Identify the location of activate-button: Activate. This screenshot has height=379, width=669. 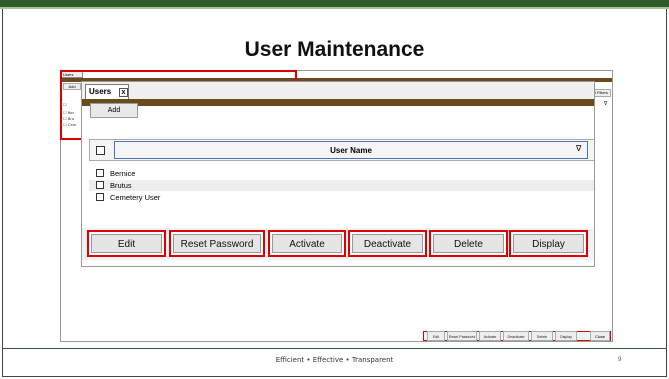
(307, 243).